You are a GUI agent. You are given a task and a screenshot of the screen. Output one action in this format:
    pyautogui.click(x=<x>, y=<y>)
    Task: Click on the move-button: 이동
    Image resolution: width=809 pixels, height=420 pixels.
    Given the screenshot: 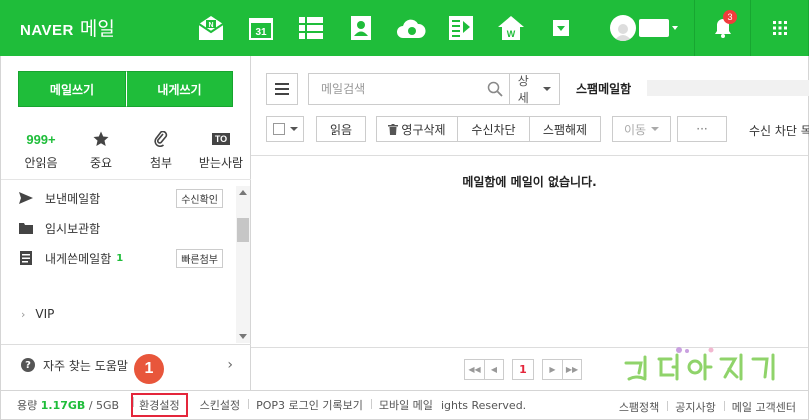 What is the action you would take?
    pyautogui.click(x=641, y=129)
    